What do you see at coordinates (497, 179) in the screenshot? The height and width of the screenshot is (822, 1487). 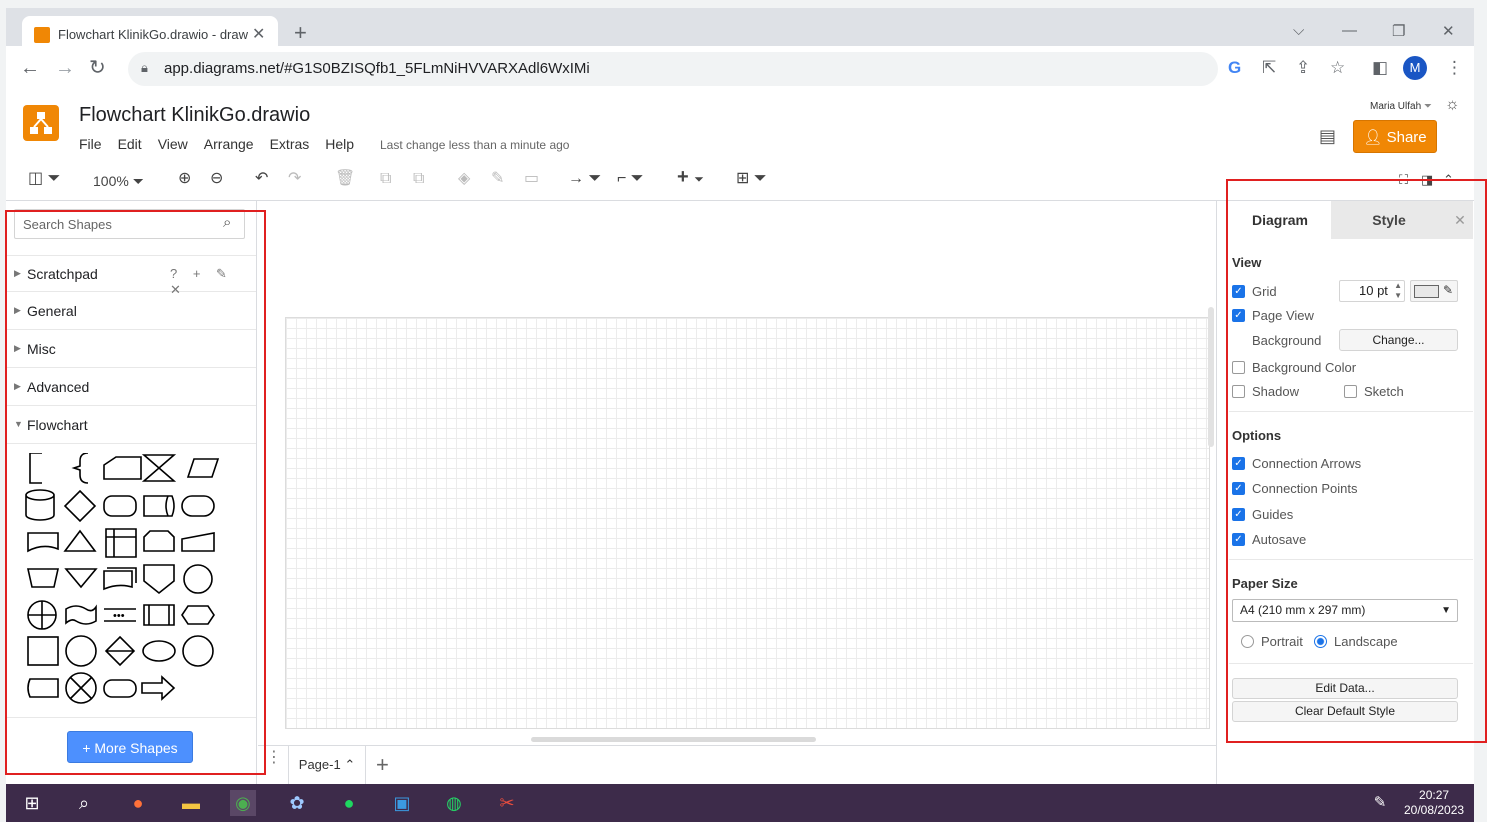 I see `line-color-icon: ✎` at bounding box center [497, 179].